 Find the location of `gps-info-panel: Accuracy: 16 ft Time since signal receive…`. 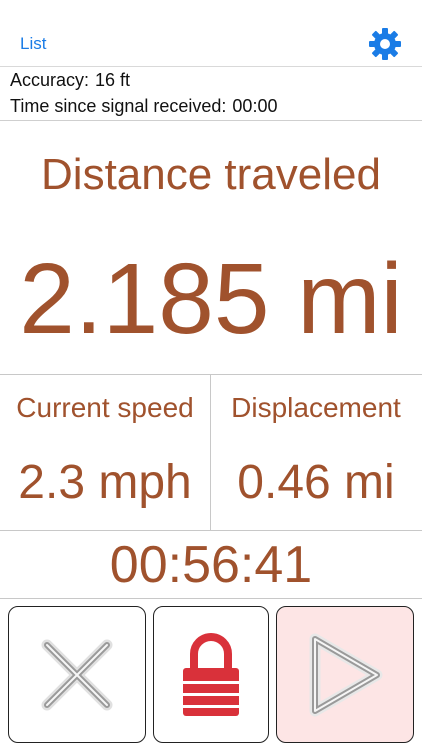

gps-info-panel: Accuracy: 16 ft Time since signal receive… is located at coordinates (211, 93).